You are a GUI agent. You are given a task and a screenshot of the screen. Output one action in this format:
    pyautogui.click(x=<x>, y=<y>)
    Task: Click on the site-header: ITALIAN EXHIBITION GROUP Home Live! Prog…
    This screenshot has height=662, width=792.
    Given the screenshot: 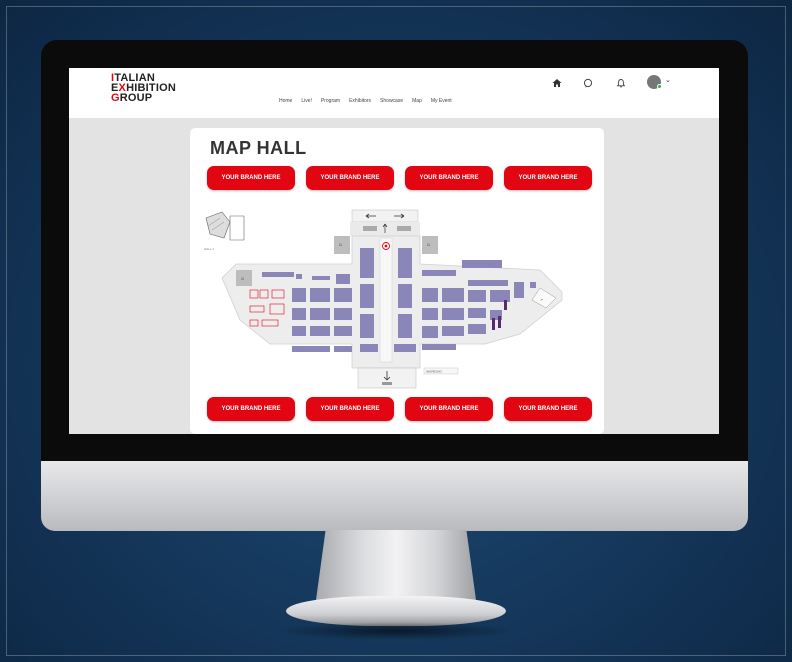 What is the action you would take?
    pyautogui.click(x=394, y=93)
    